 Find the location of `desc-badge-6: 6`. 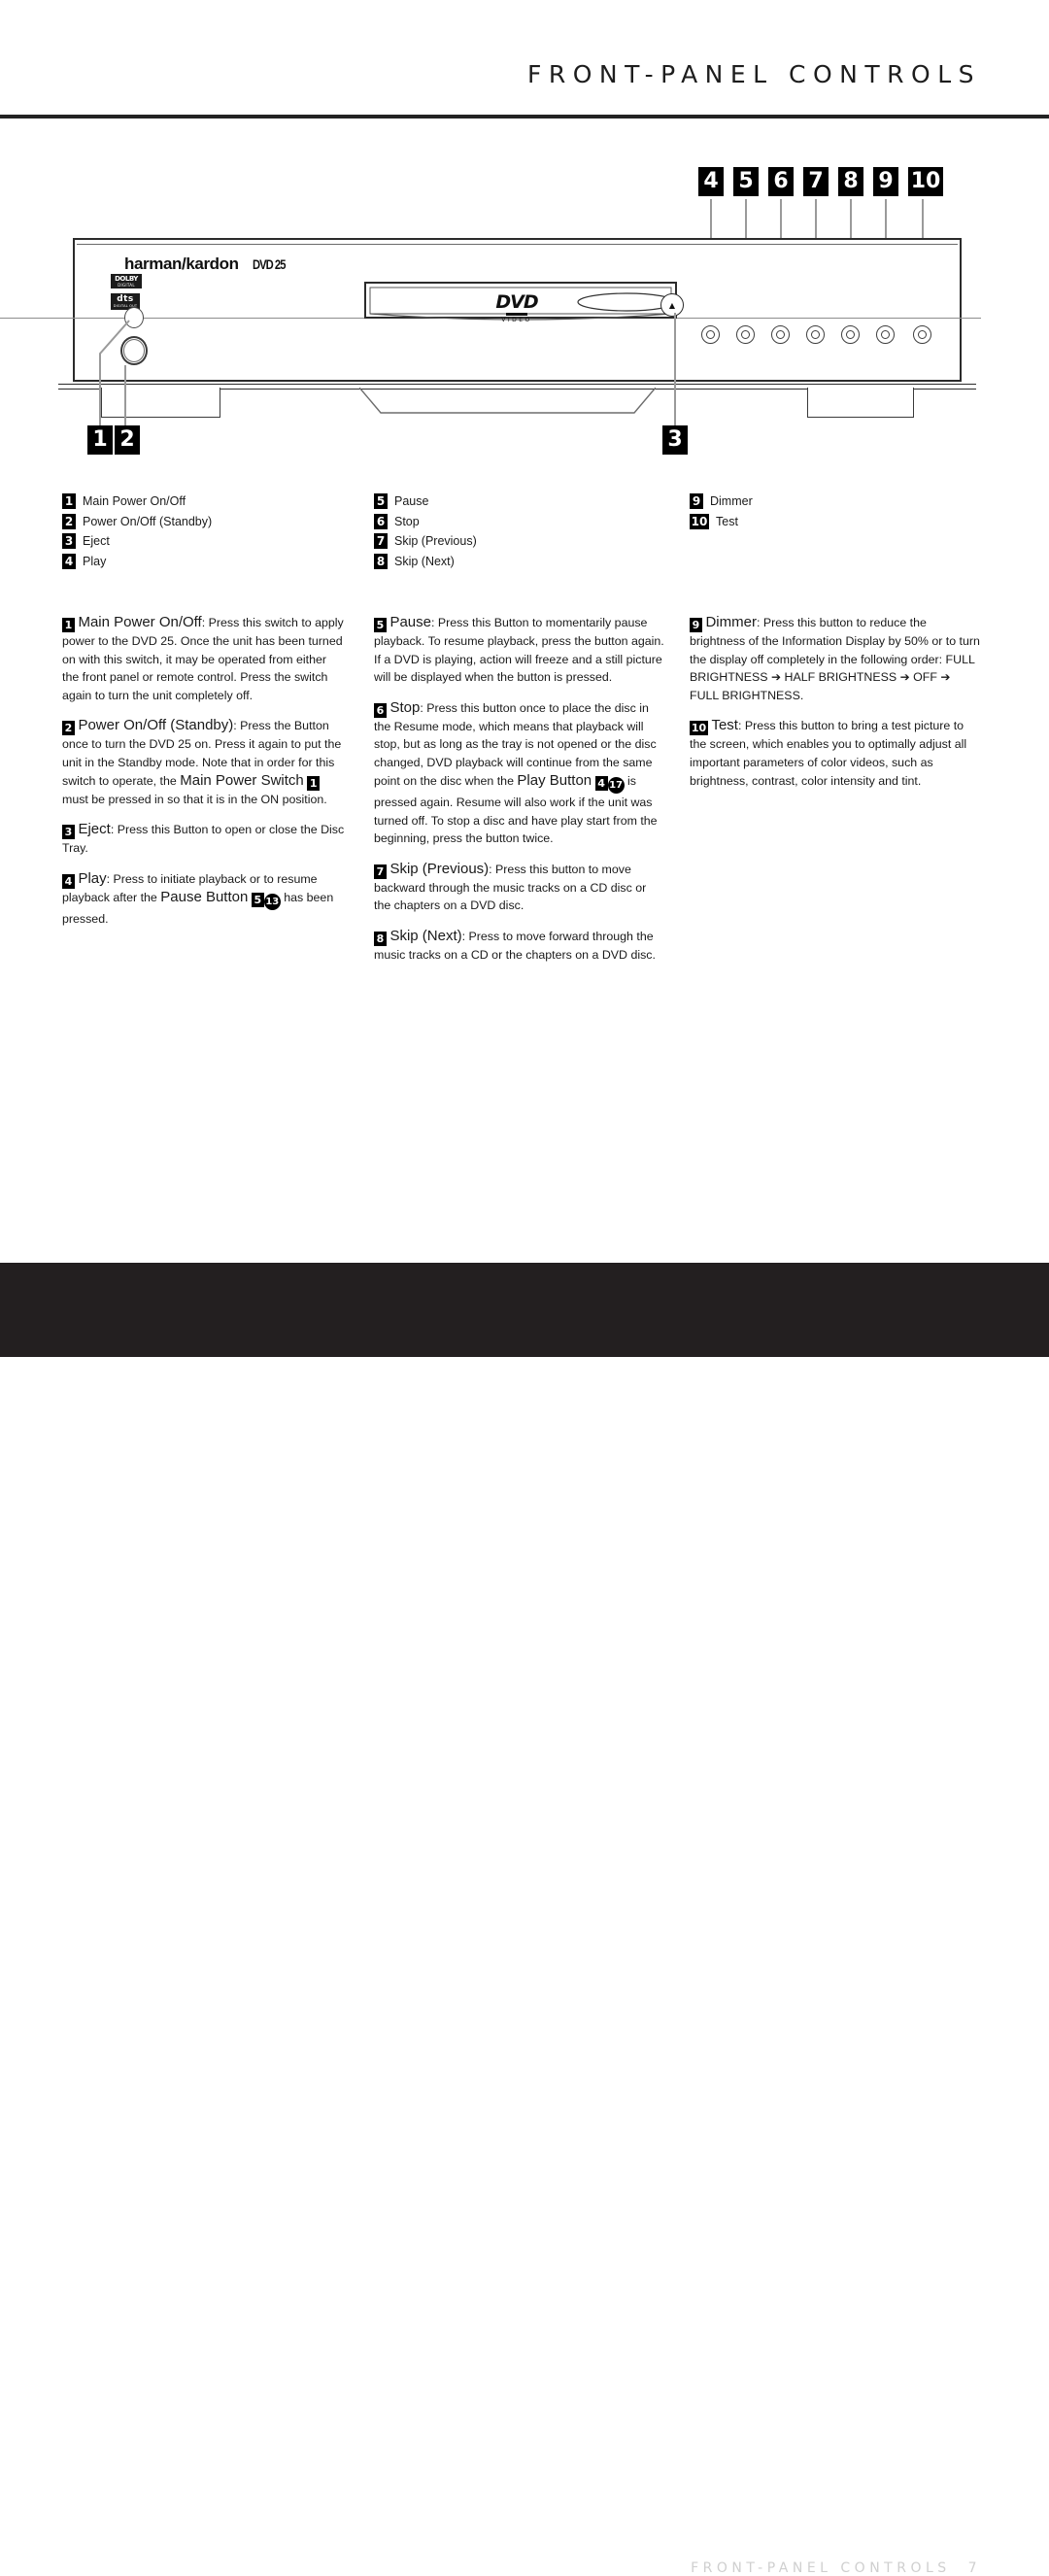

desc-badge-6: 6 is located at coordinates (380, 710).